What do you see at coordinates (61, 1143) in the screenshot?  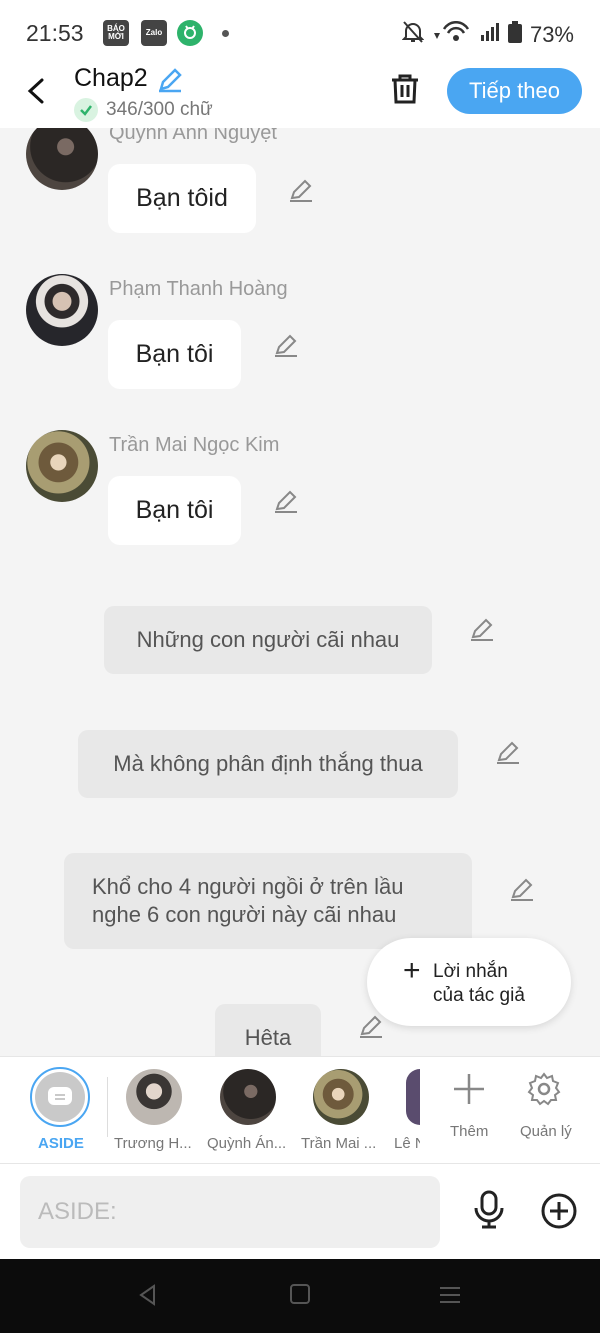 I see `aside-label: ASIDE` at bounding box center [61, 1143].